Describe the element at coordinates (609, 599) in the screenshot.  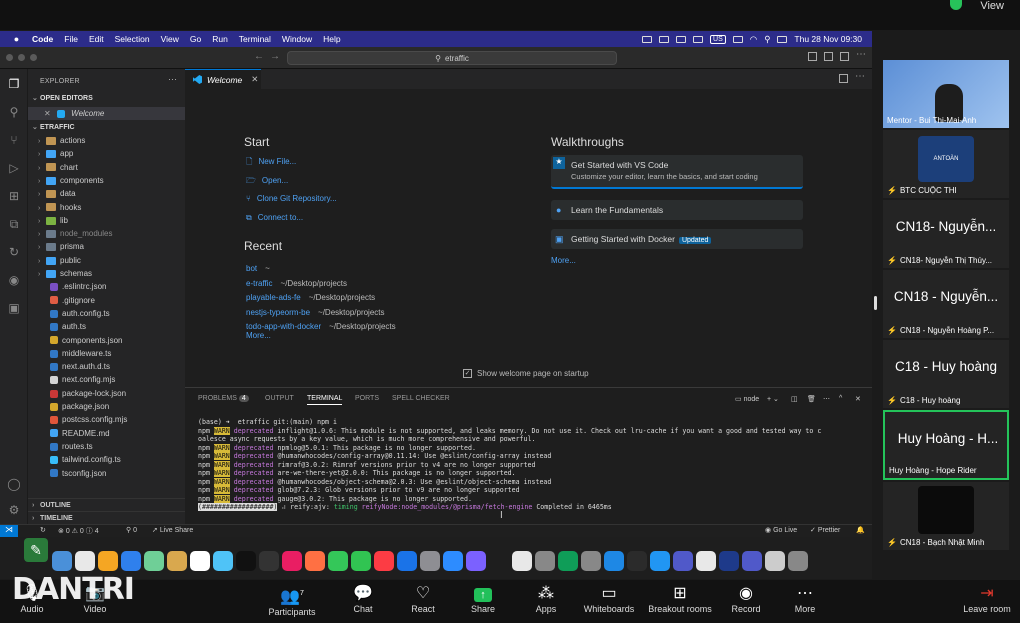
I see `whiteboards-button: ▭ Whiteboards` at that location.